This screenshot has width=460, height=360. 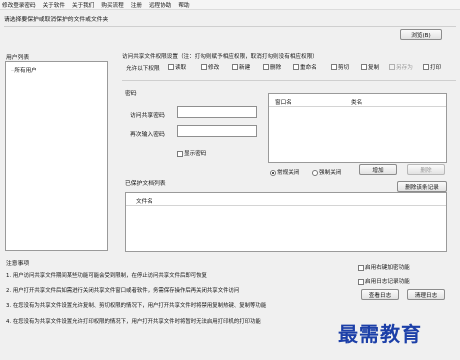 What do you see at coordinates (326, 172) in the screenshot?
I see `force-close-option: 强制关闭` at bounding box center [326, 172].